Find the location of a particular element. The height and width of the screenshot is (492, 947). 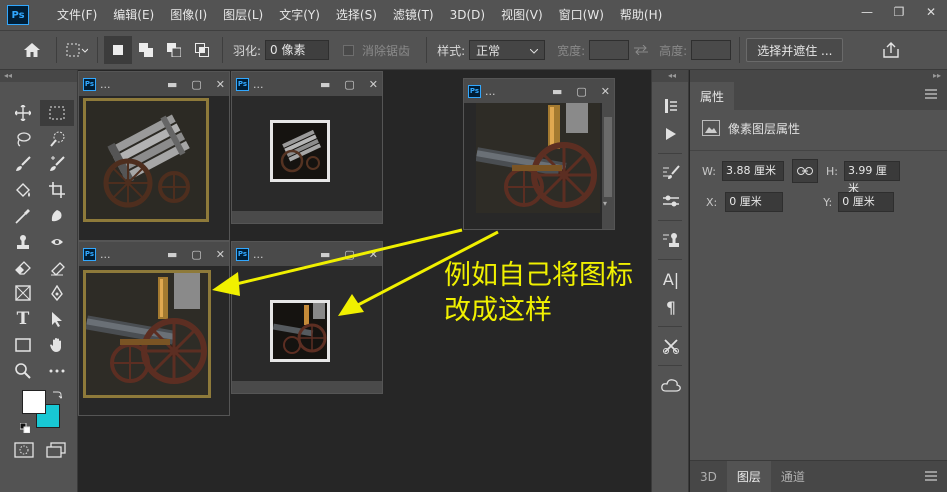

tab-3d: 3D is located at coordinates (708, 476).